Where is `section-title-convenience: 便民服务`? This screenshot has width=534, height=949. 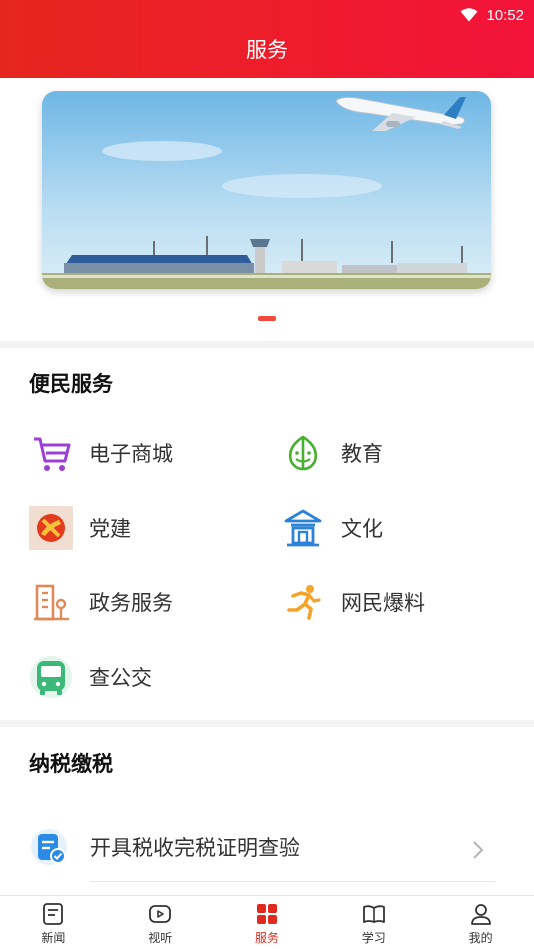 section-title-convenience: 便民服务 is located at coordinates (71, 384).